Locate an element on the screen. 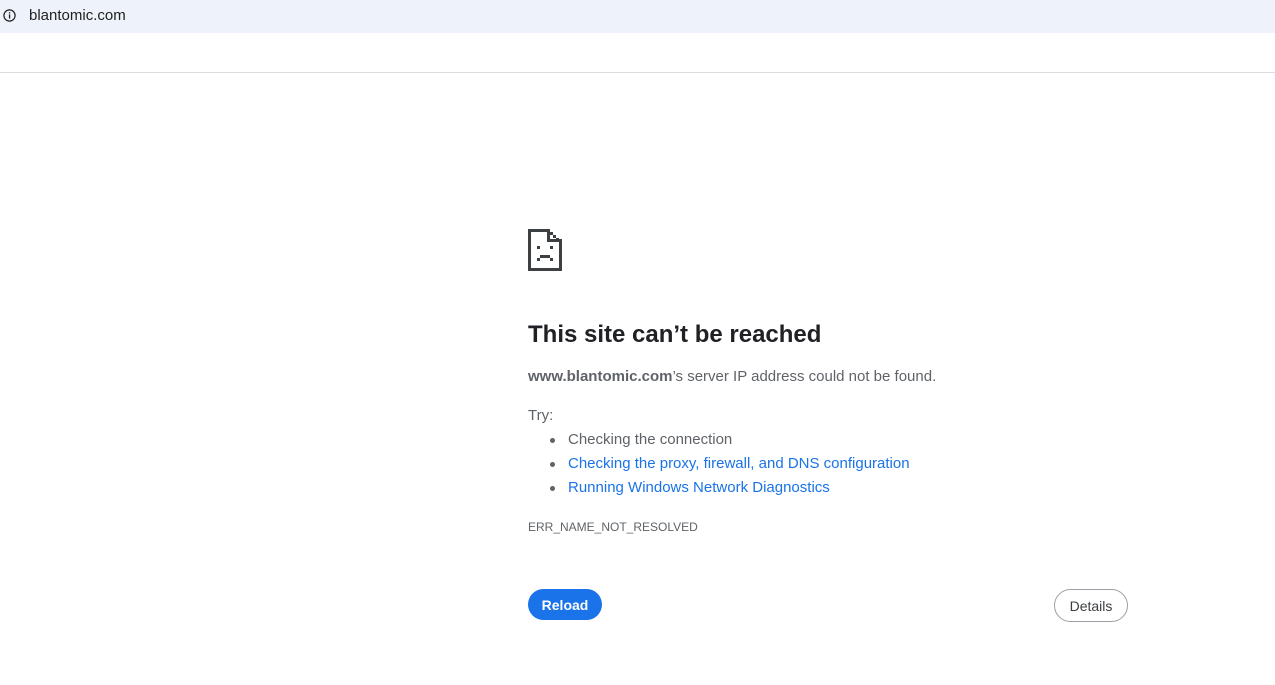 This screenshot has width=1275, height=685. reload-button: Reload is located at coordinates (565, 604).